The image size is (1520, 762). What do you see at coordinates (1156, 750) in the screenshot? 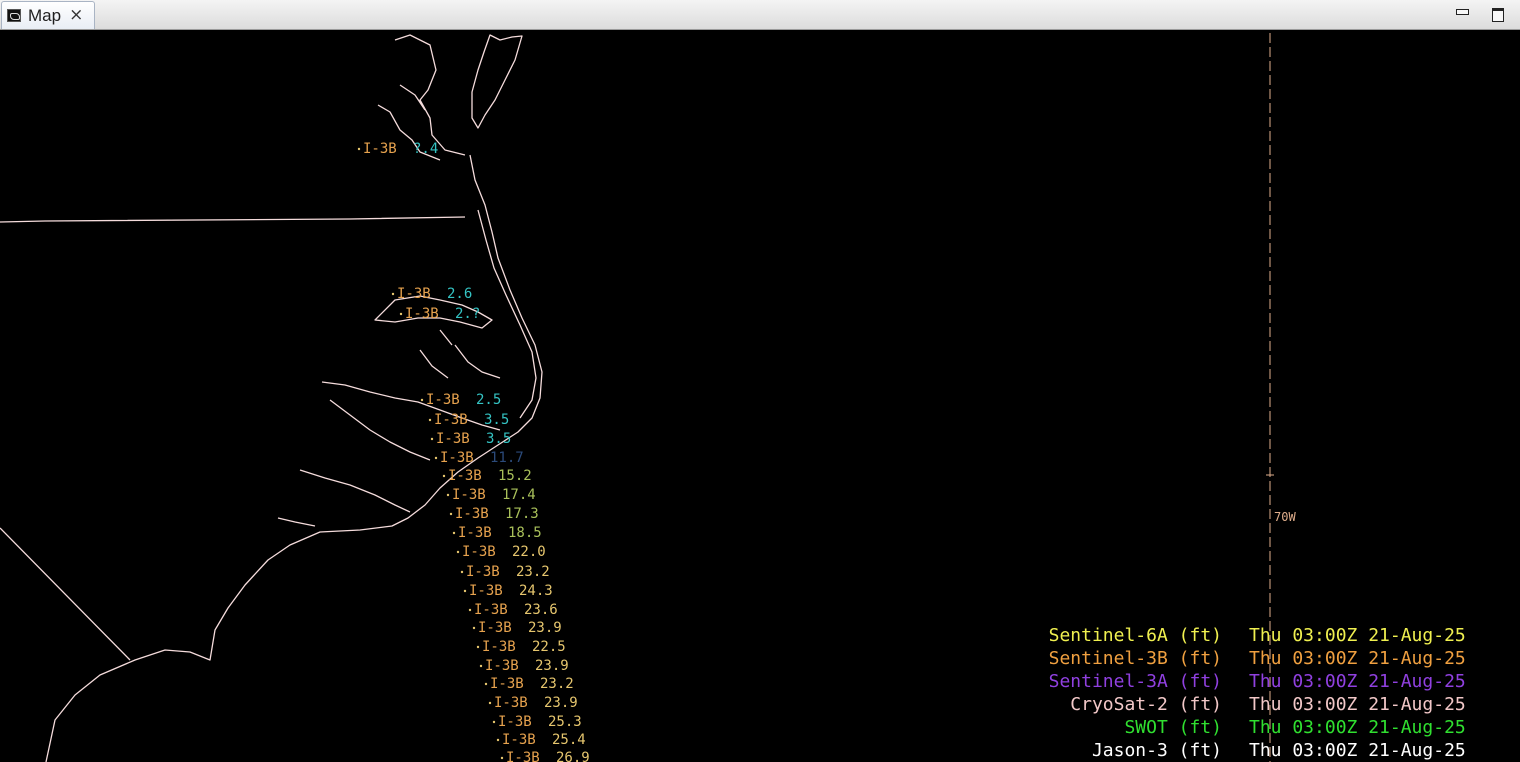
I see `legend-satellite-name: Jason-3 (ft)` at bounding box center [1156, 750].